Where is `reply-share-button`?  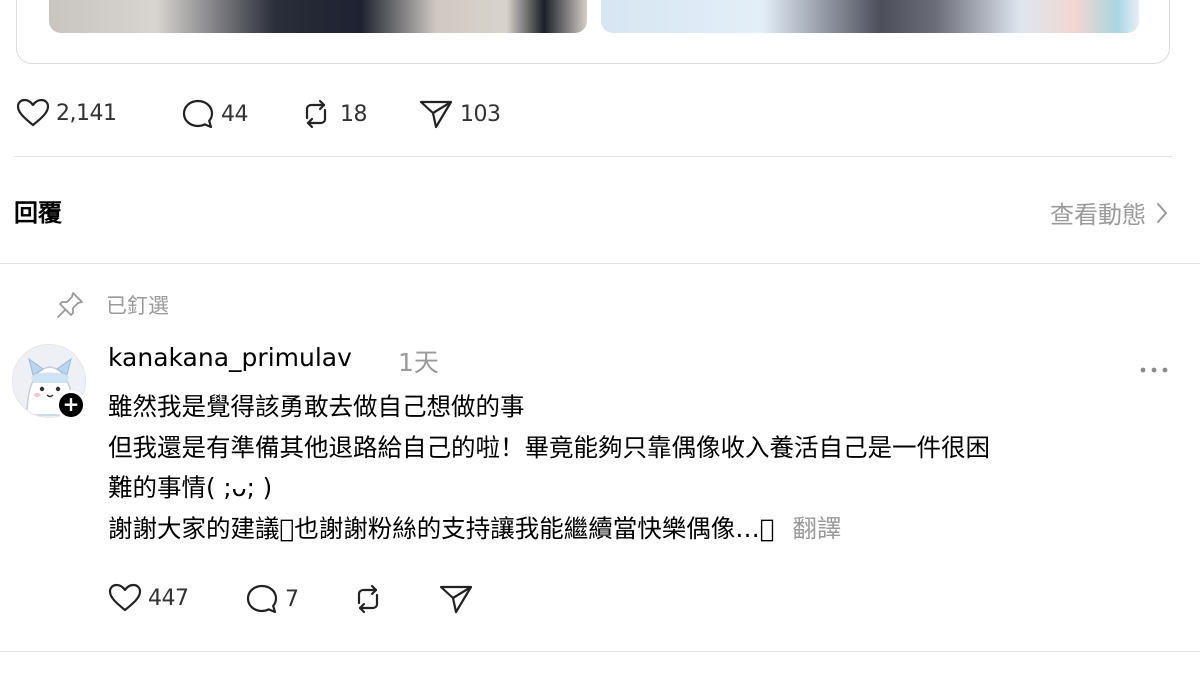 reply-share-button is located at coordinates (456, 599).